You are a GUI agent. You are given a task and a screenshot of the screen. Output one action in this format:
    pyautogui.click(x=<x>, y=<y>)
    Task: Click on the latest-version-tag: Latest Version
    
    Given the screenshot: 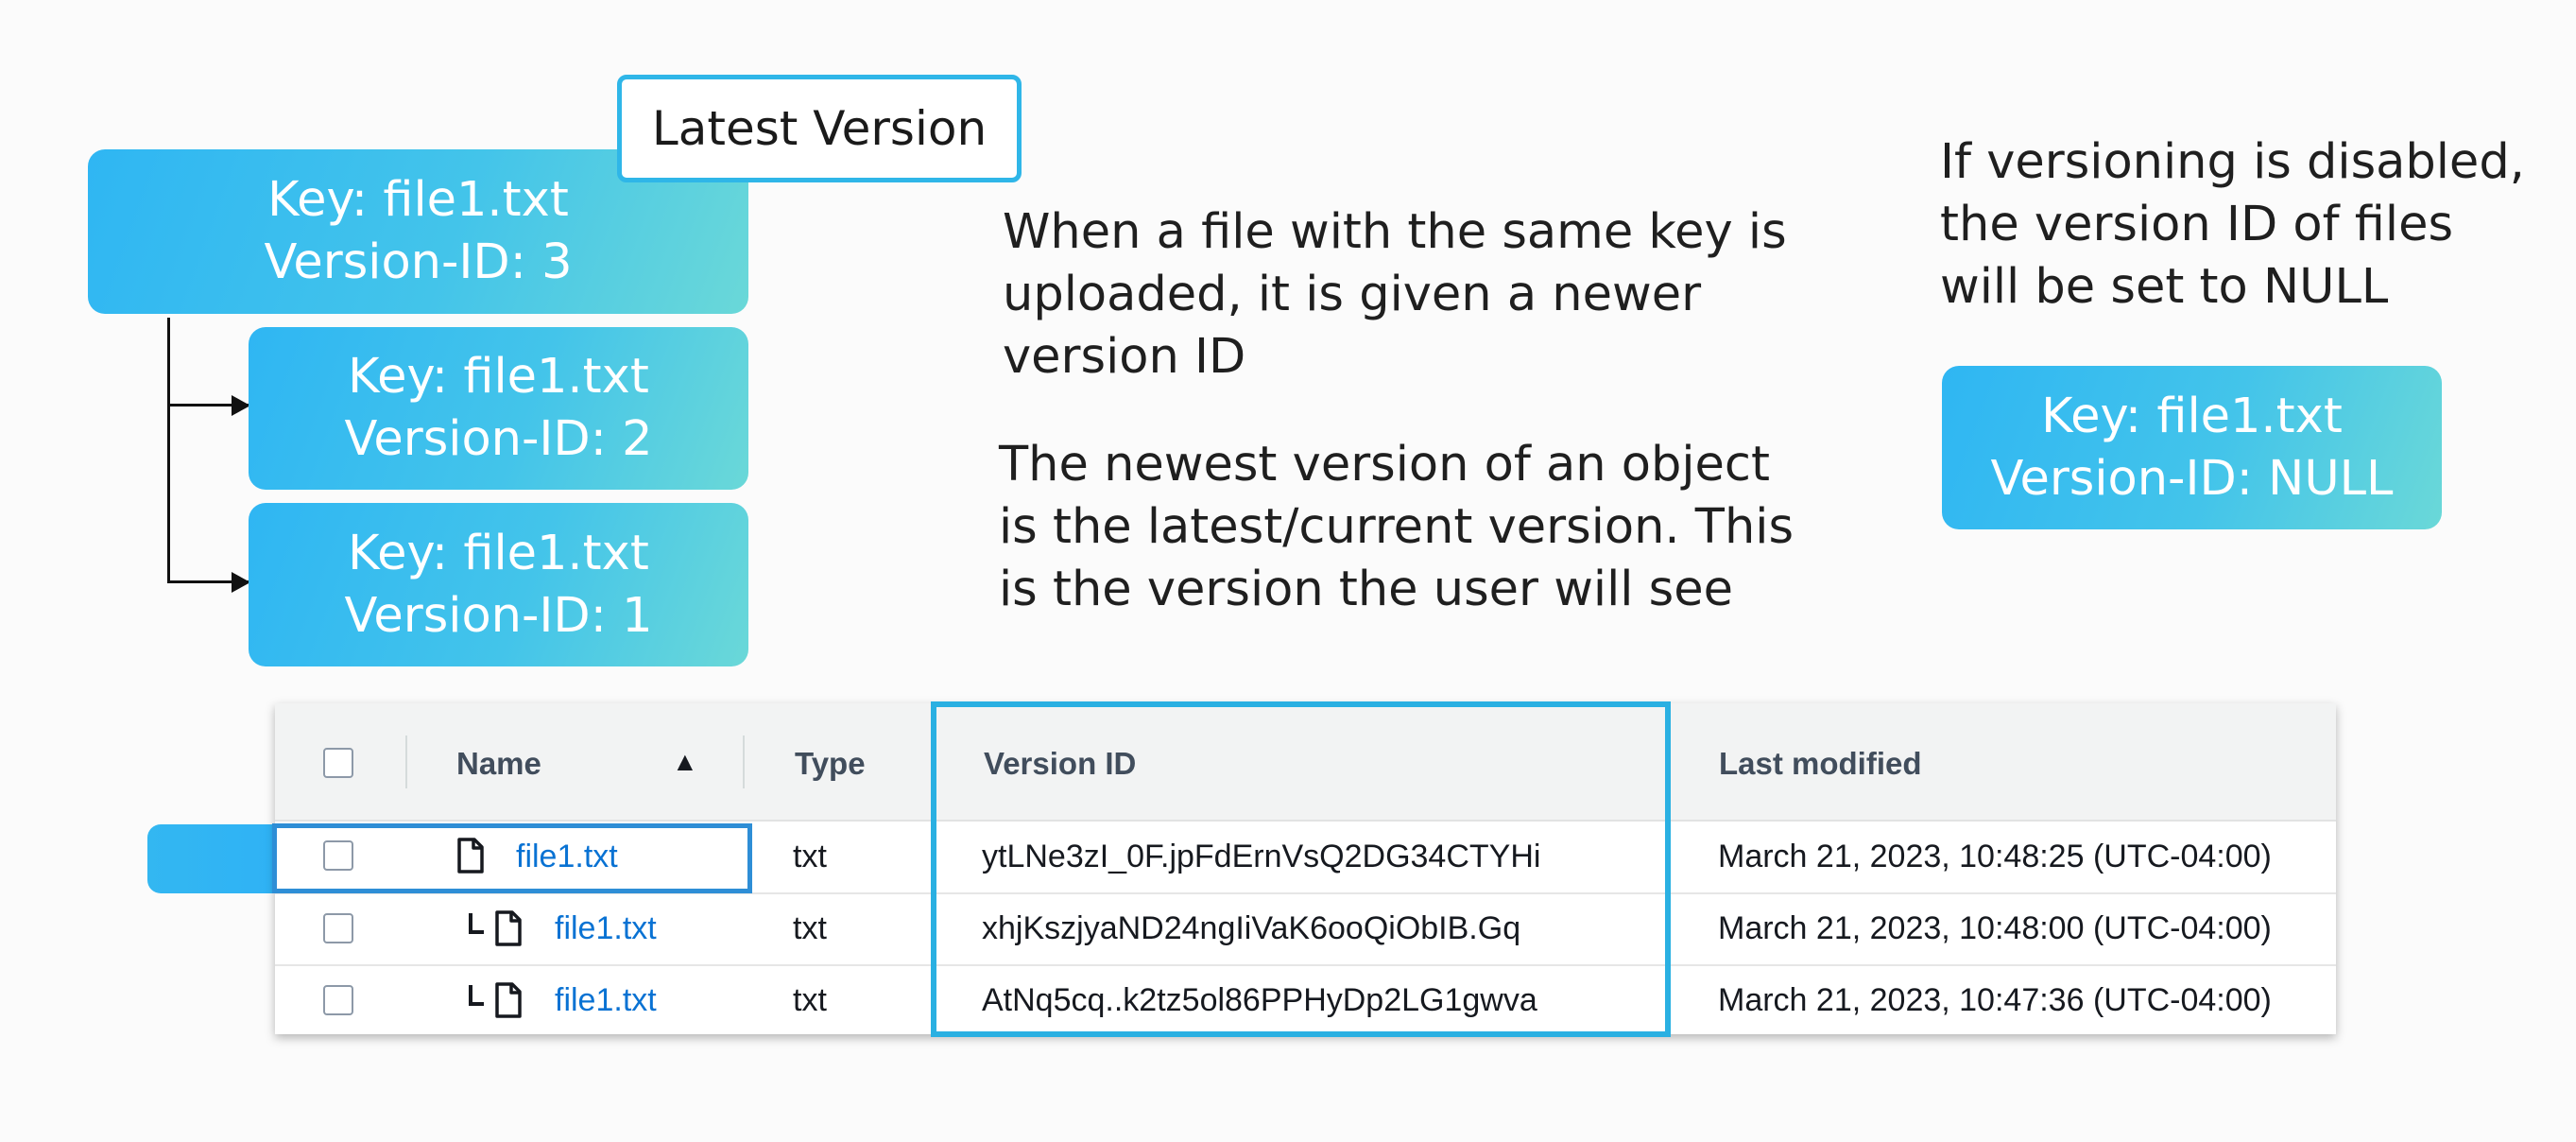 What is the action you would take?
    pyautogui.click(x=819, y=128)
    